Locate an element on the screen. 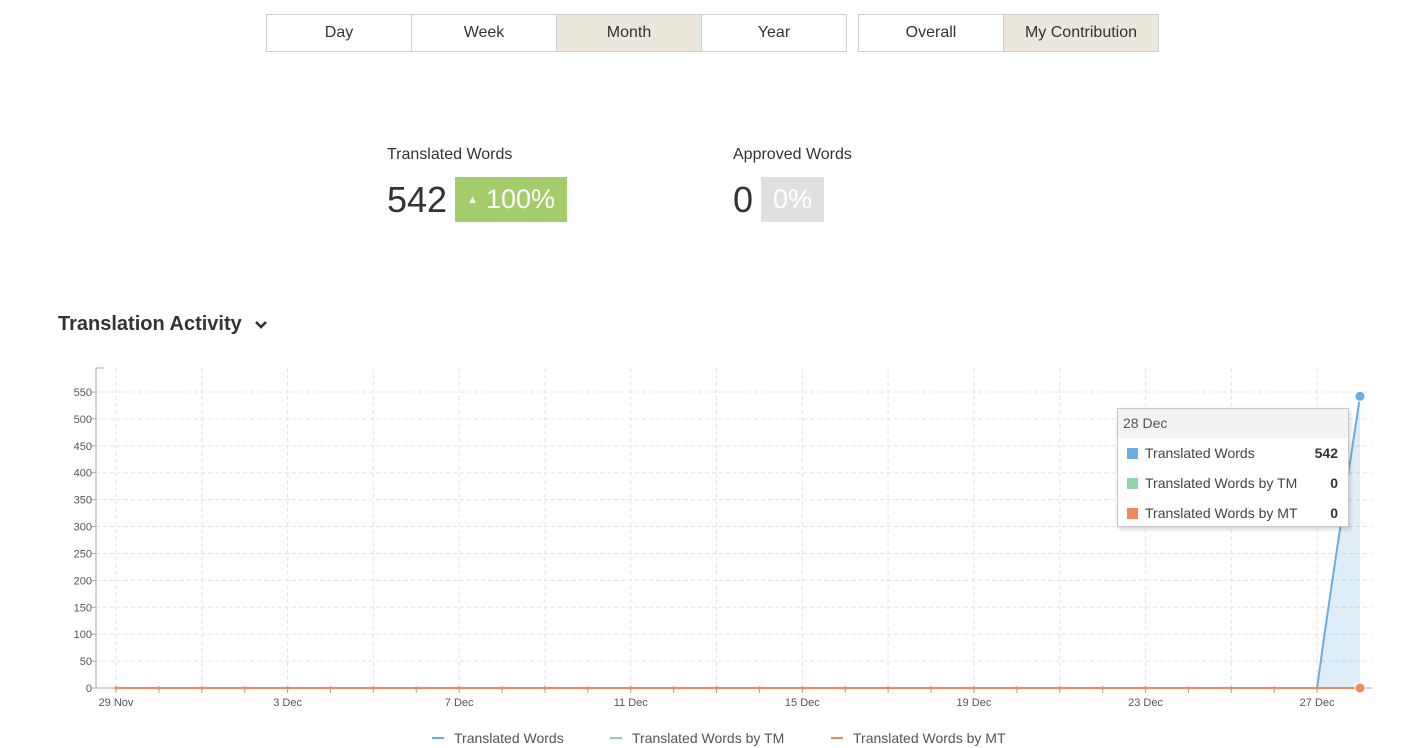  tooltip-series-name: Translated Words is located at coordinates (1200, 453).